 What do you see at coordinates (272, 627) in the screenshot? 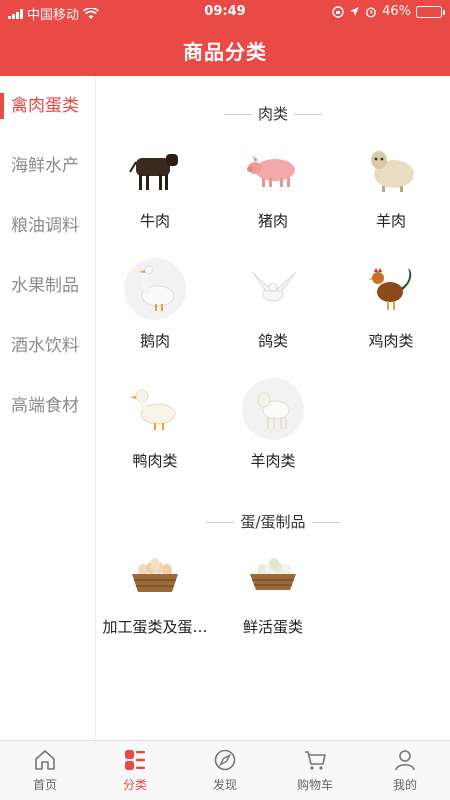
I see `product-label: 鲜活蛋类` at bounding box center [272, 627].